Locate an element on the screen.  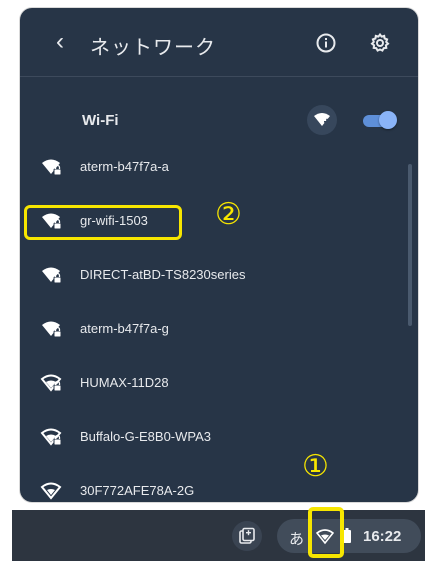
settings-button is located at coordinates (380, 43).